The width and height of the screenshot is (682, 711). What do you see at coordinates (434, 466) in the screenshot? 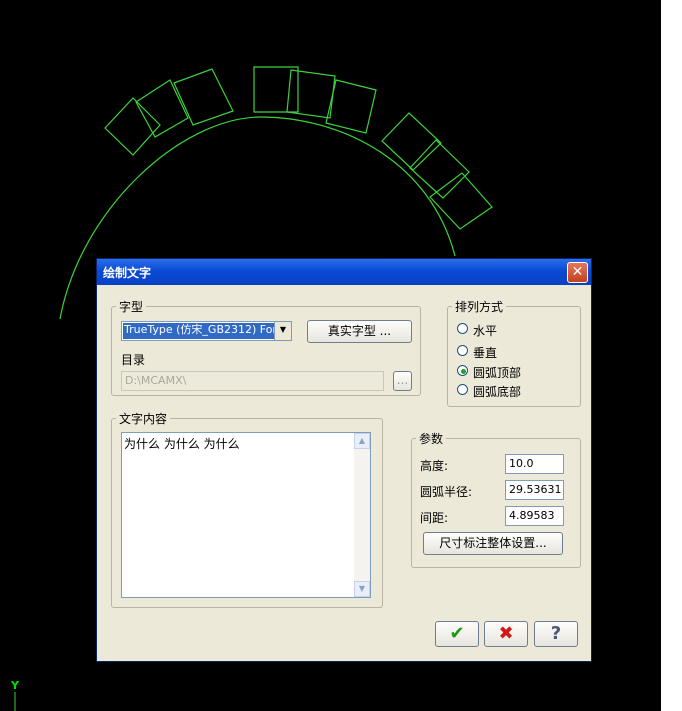
I see `height-label: 高度:` at bounding box center [434, 466].